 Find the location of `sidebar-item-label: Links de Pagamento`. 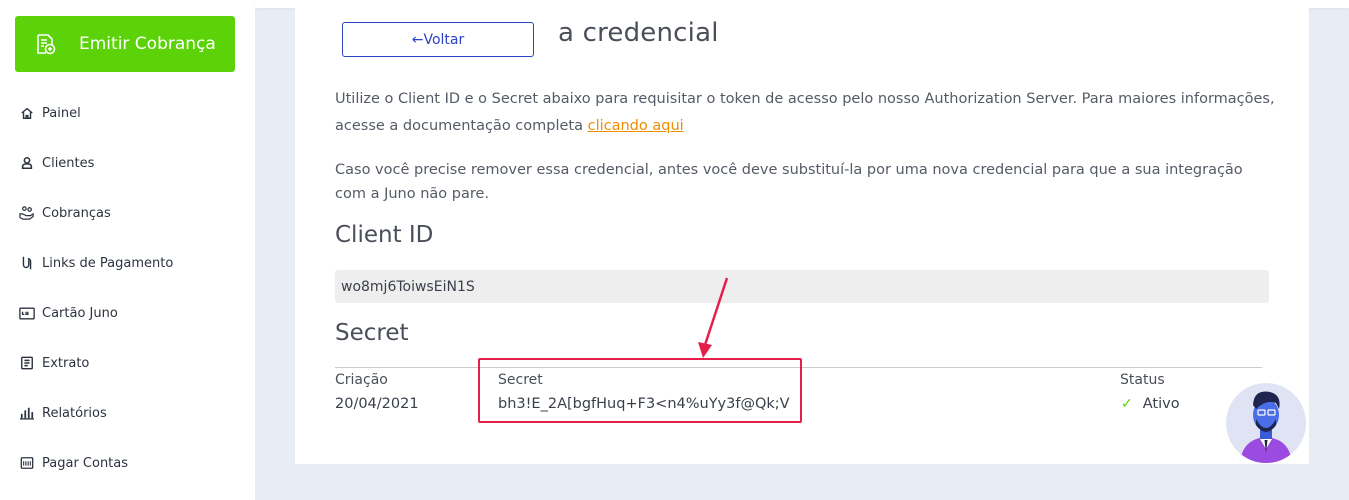

sidebar-item-label: Links de Pagamento is located at coordinates (108, 263).